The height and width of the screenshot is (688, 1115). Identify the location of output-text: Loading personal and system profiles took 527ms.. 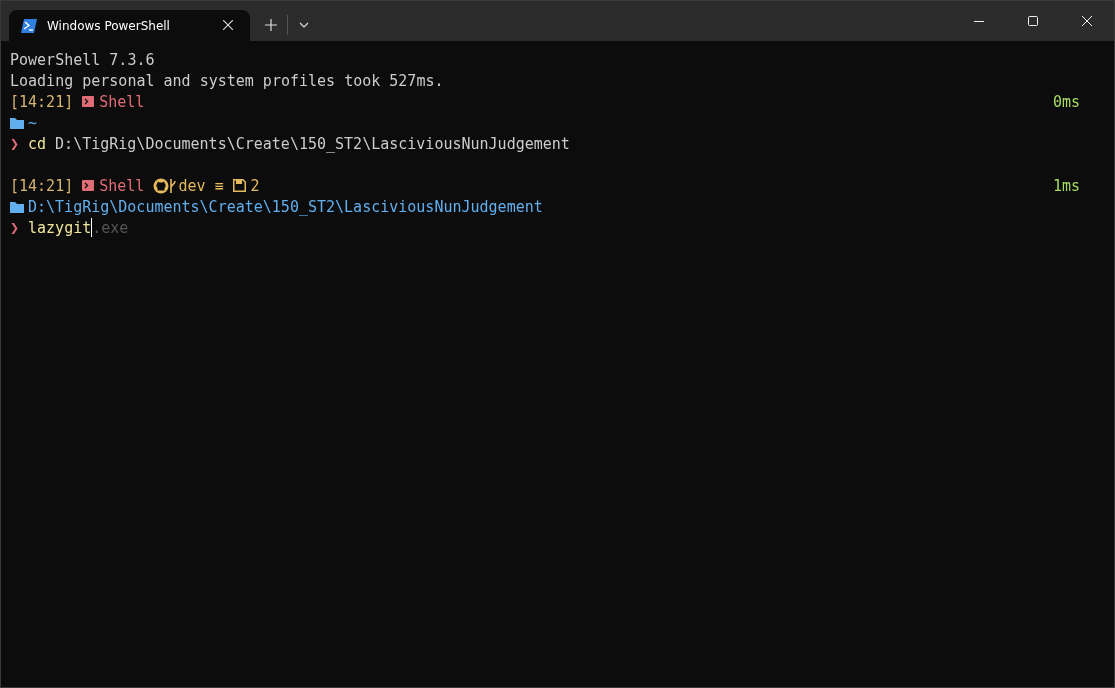
(227, 80).